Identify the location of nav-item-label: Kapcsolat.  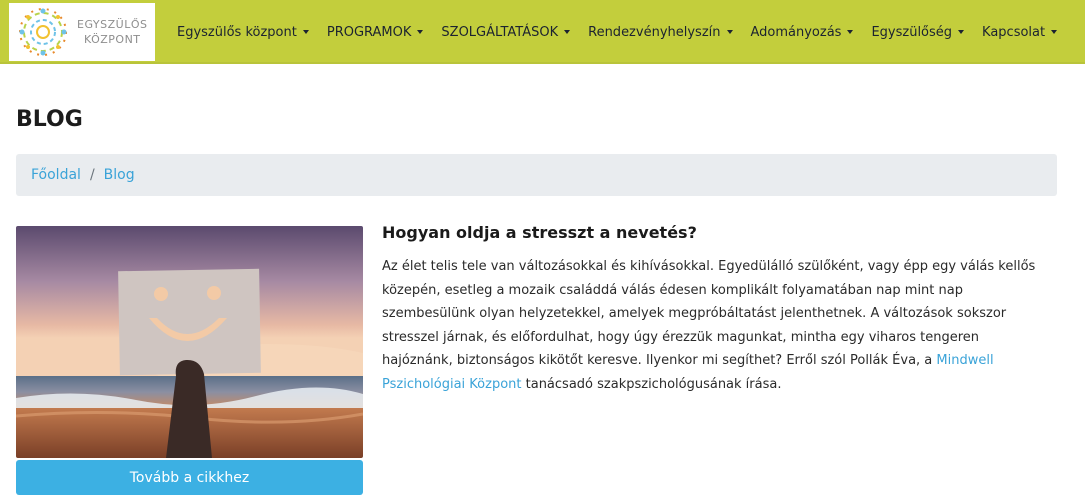
(1014, 32).